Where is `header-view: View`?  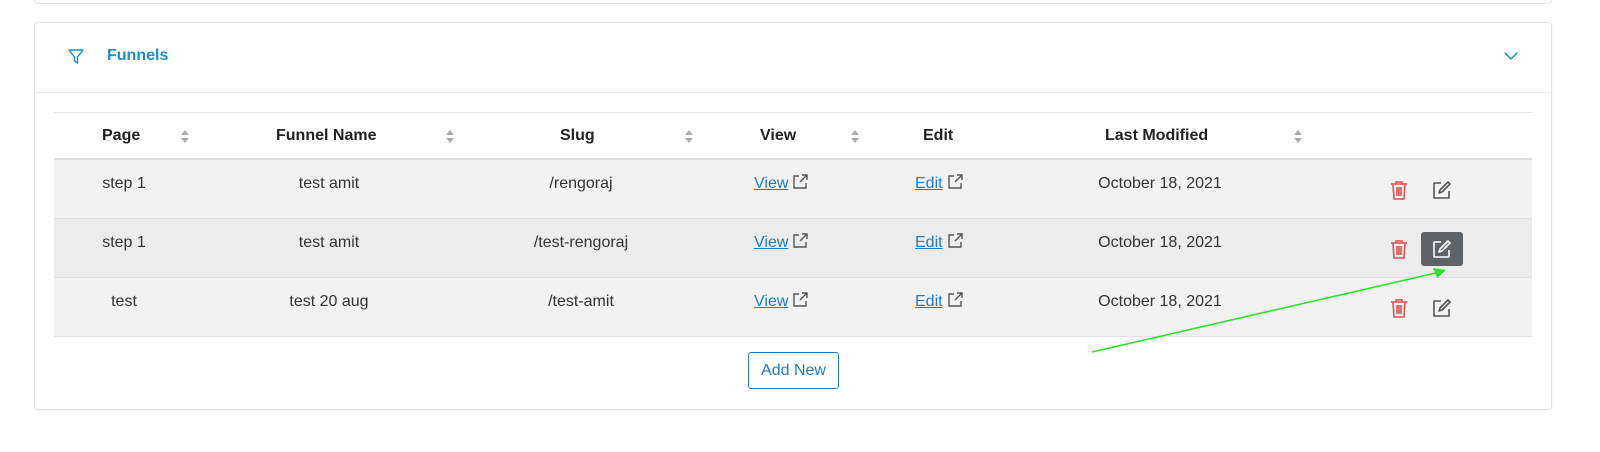 header-view: View is located at coordinates (778, 136).